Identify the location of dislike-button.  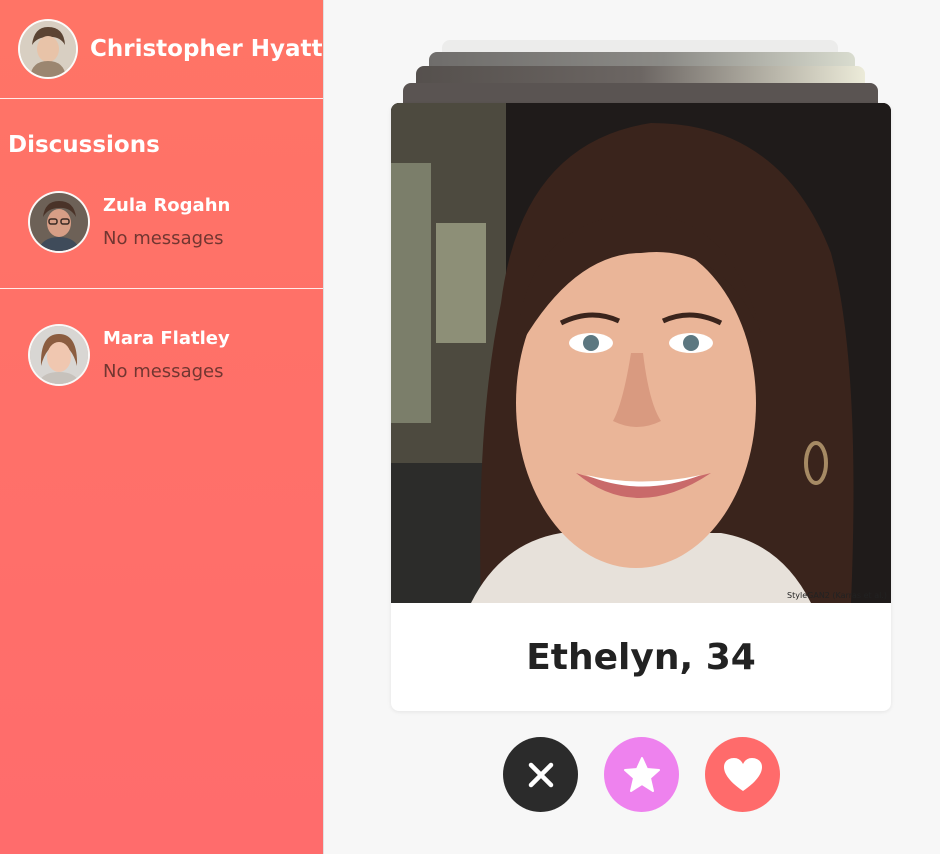
(540, 774).